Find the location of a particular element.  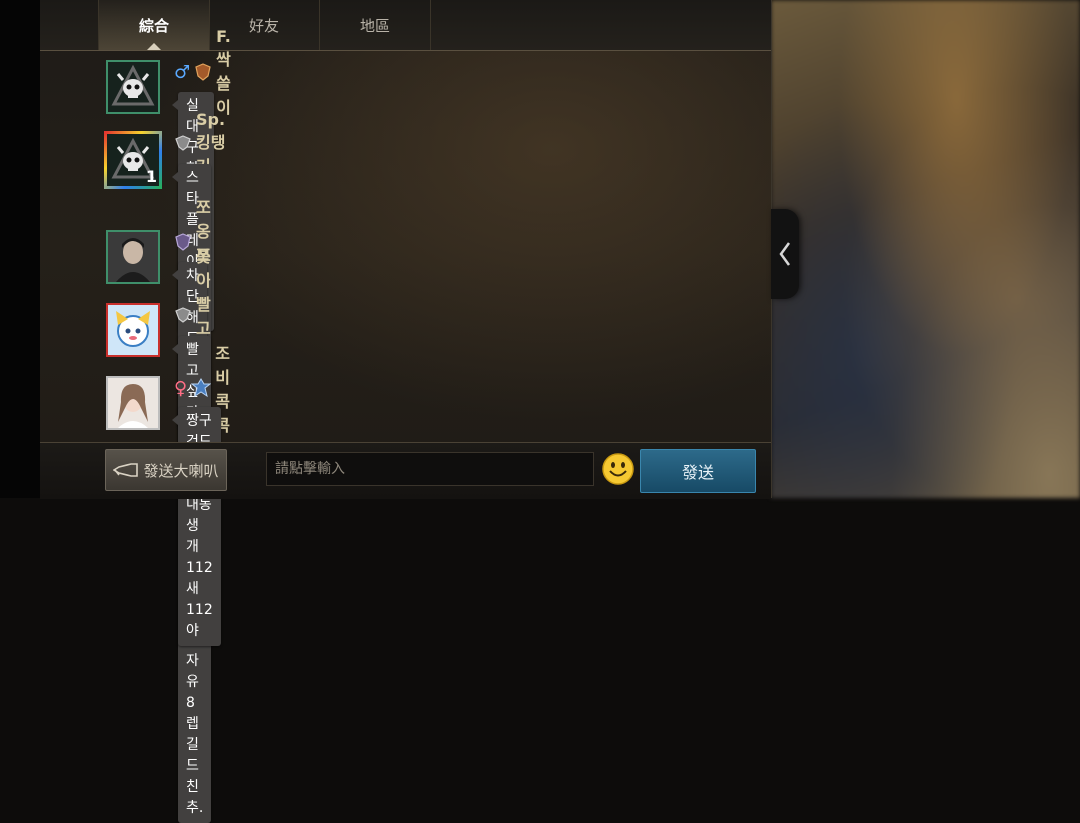

sender-name: F.싹쓸이 is located at coordinates (224, 72).